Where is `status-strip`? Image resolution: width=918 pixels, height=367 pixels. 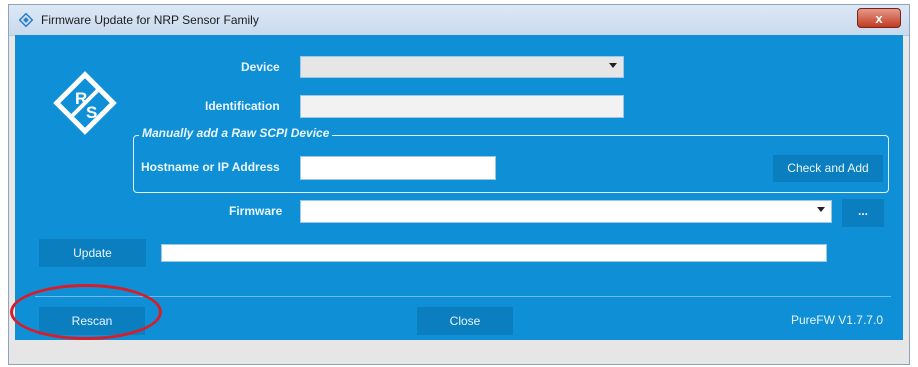 status-strip is located at coordinates (459, 352).